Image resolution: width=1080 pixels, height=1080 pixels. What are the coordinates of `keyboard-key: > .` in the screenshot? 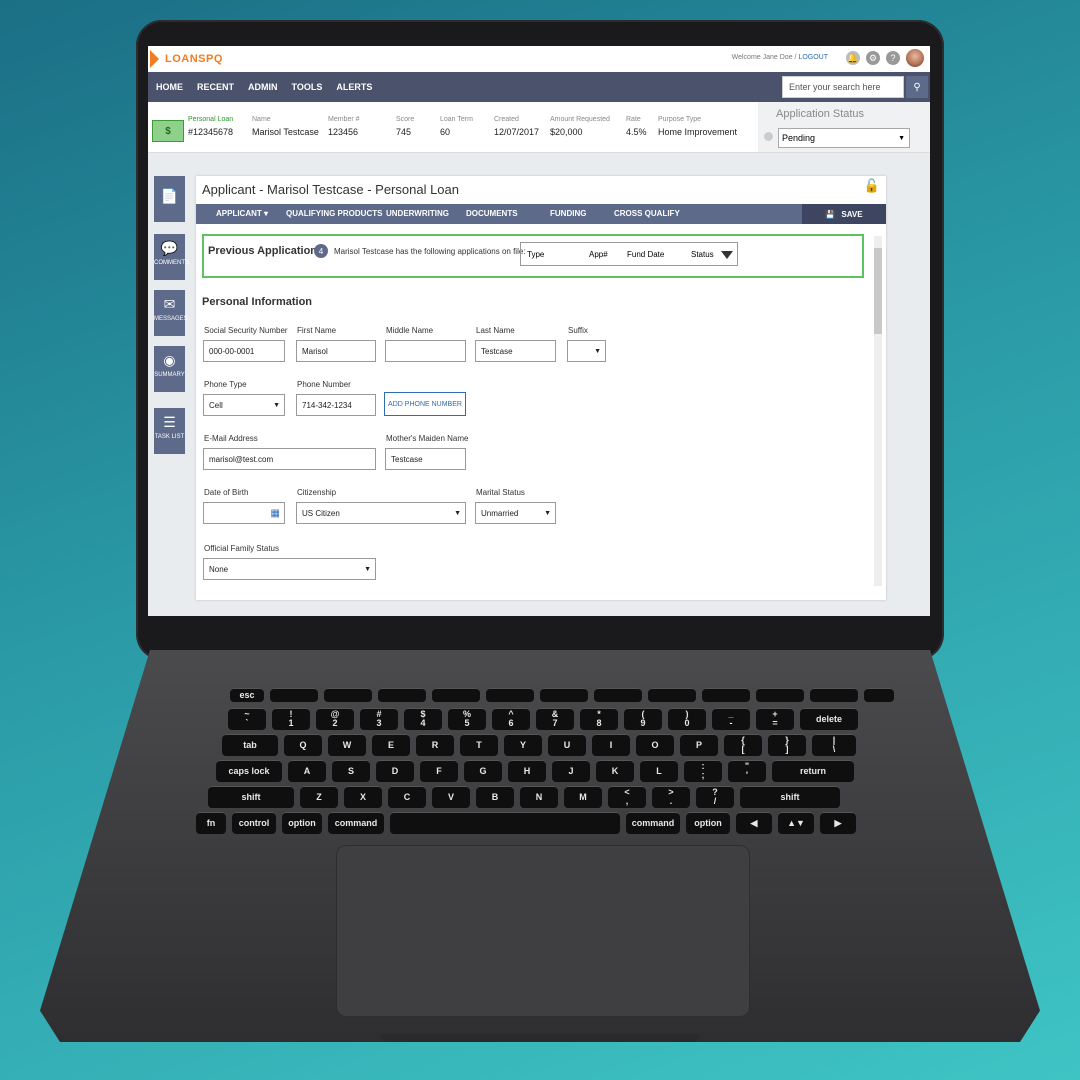 It's located at (671, 797).